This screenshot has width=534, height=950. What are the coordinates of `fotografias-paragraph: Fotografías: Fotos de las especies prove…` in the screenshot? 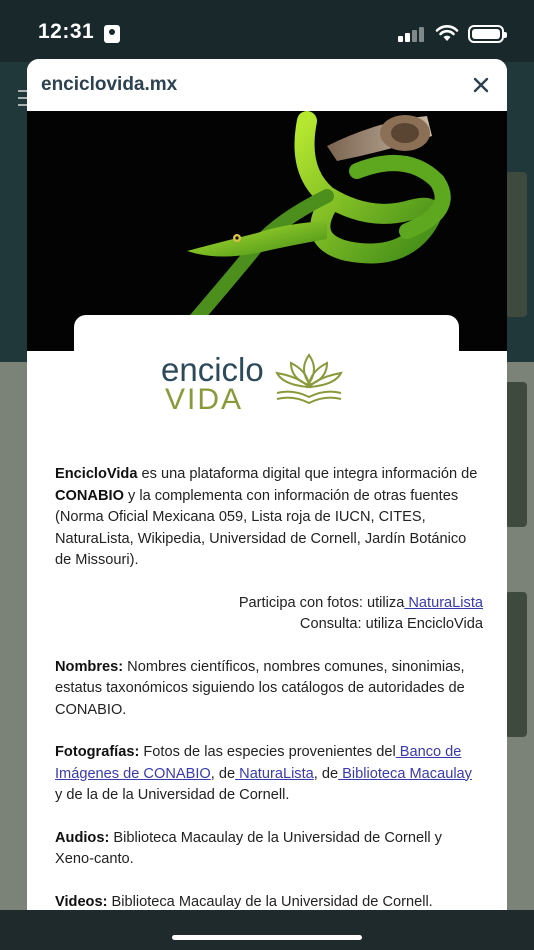 It's located at (263, 773).